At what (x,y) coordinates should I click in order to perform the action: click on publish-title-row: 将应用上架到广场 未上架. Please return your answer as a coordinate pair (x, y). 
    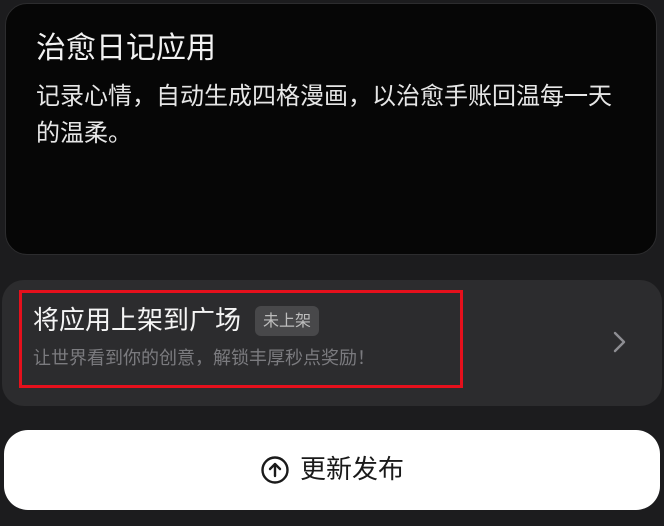
    Looking at the image, I should click on (176, 321).